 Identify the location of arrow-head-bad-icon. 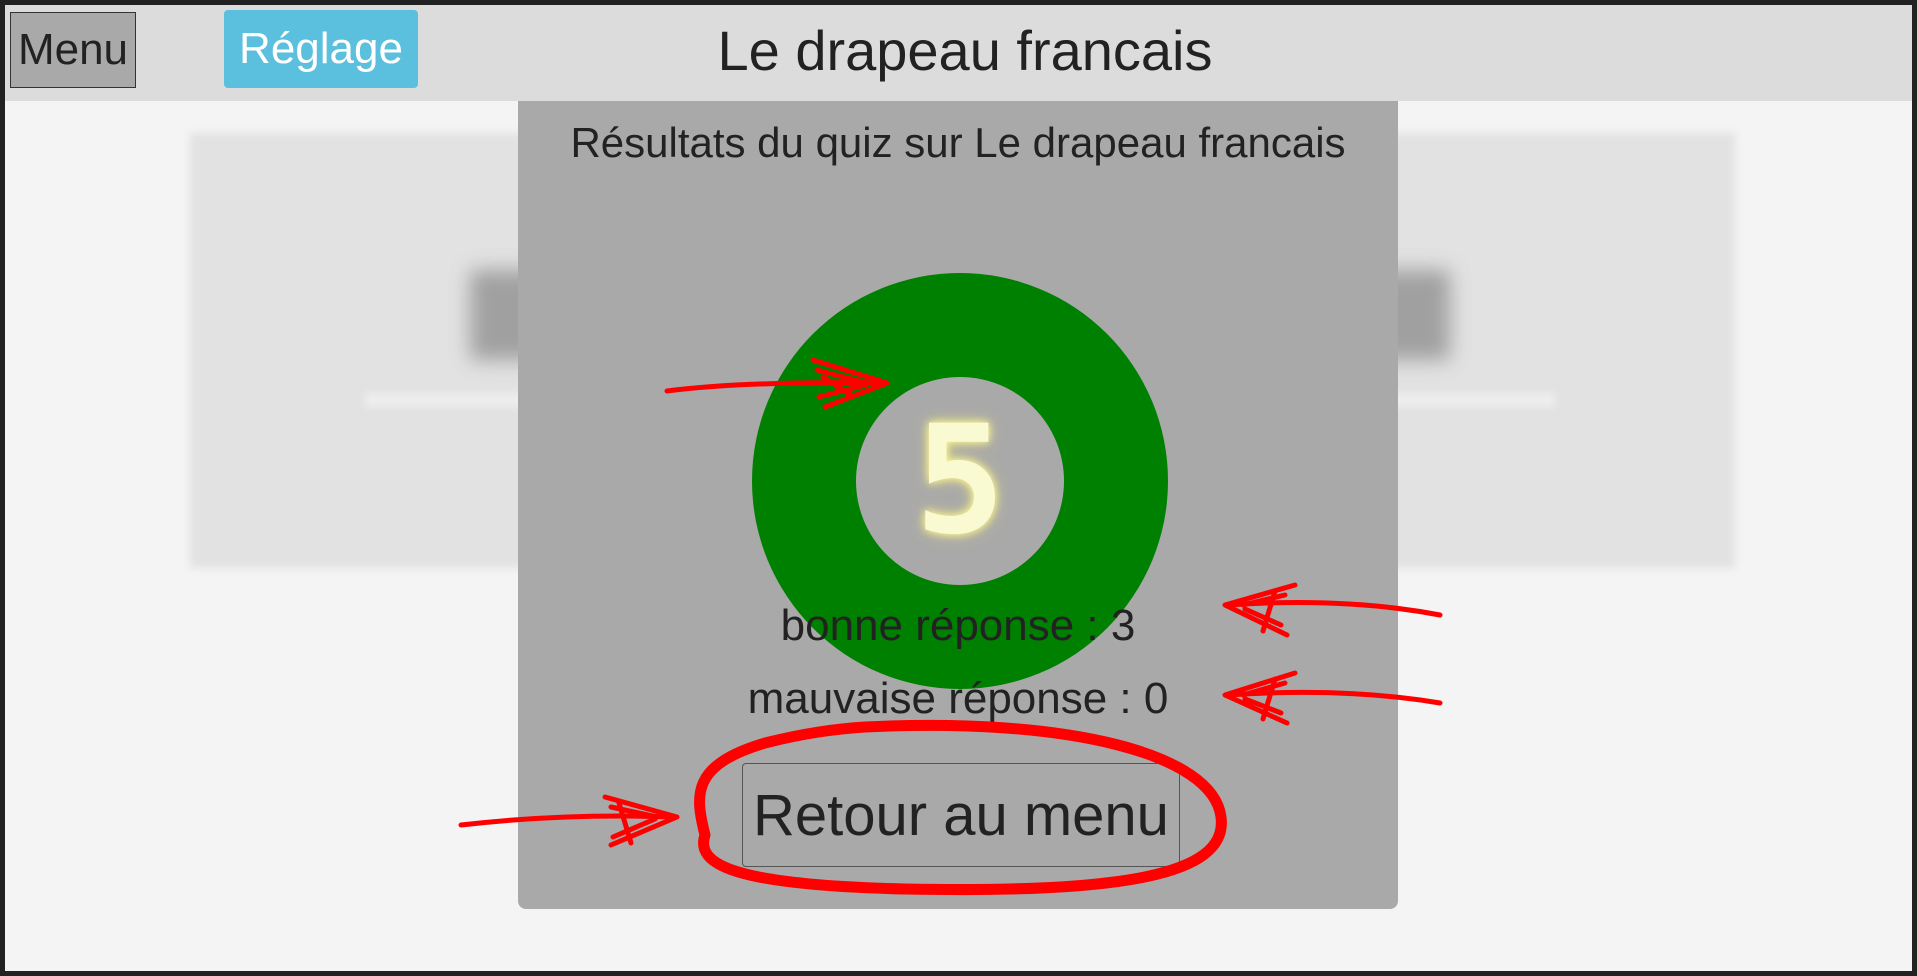
(1260, 698).